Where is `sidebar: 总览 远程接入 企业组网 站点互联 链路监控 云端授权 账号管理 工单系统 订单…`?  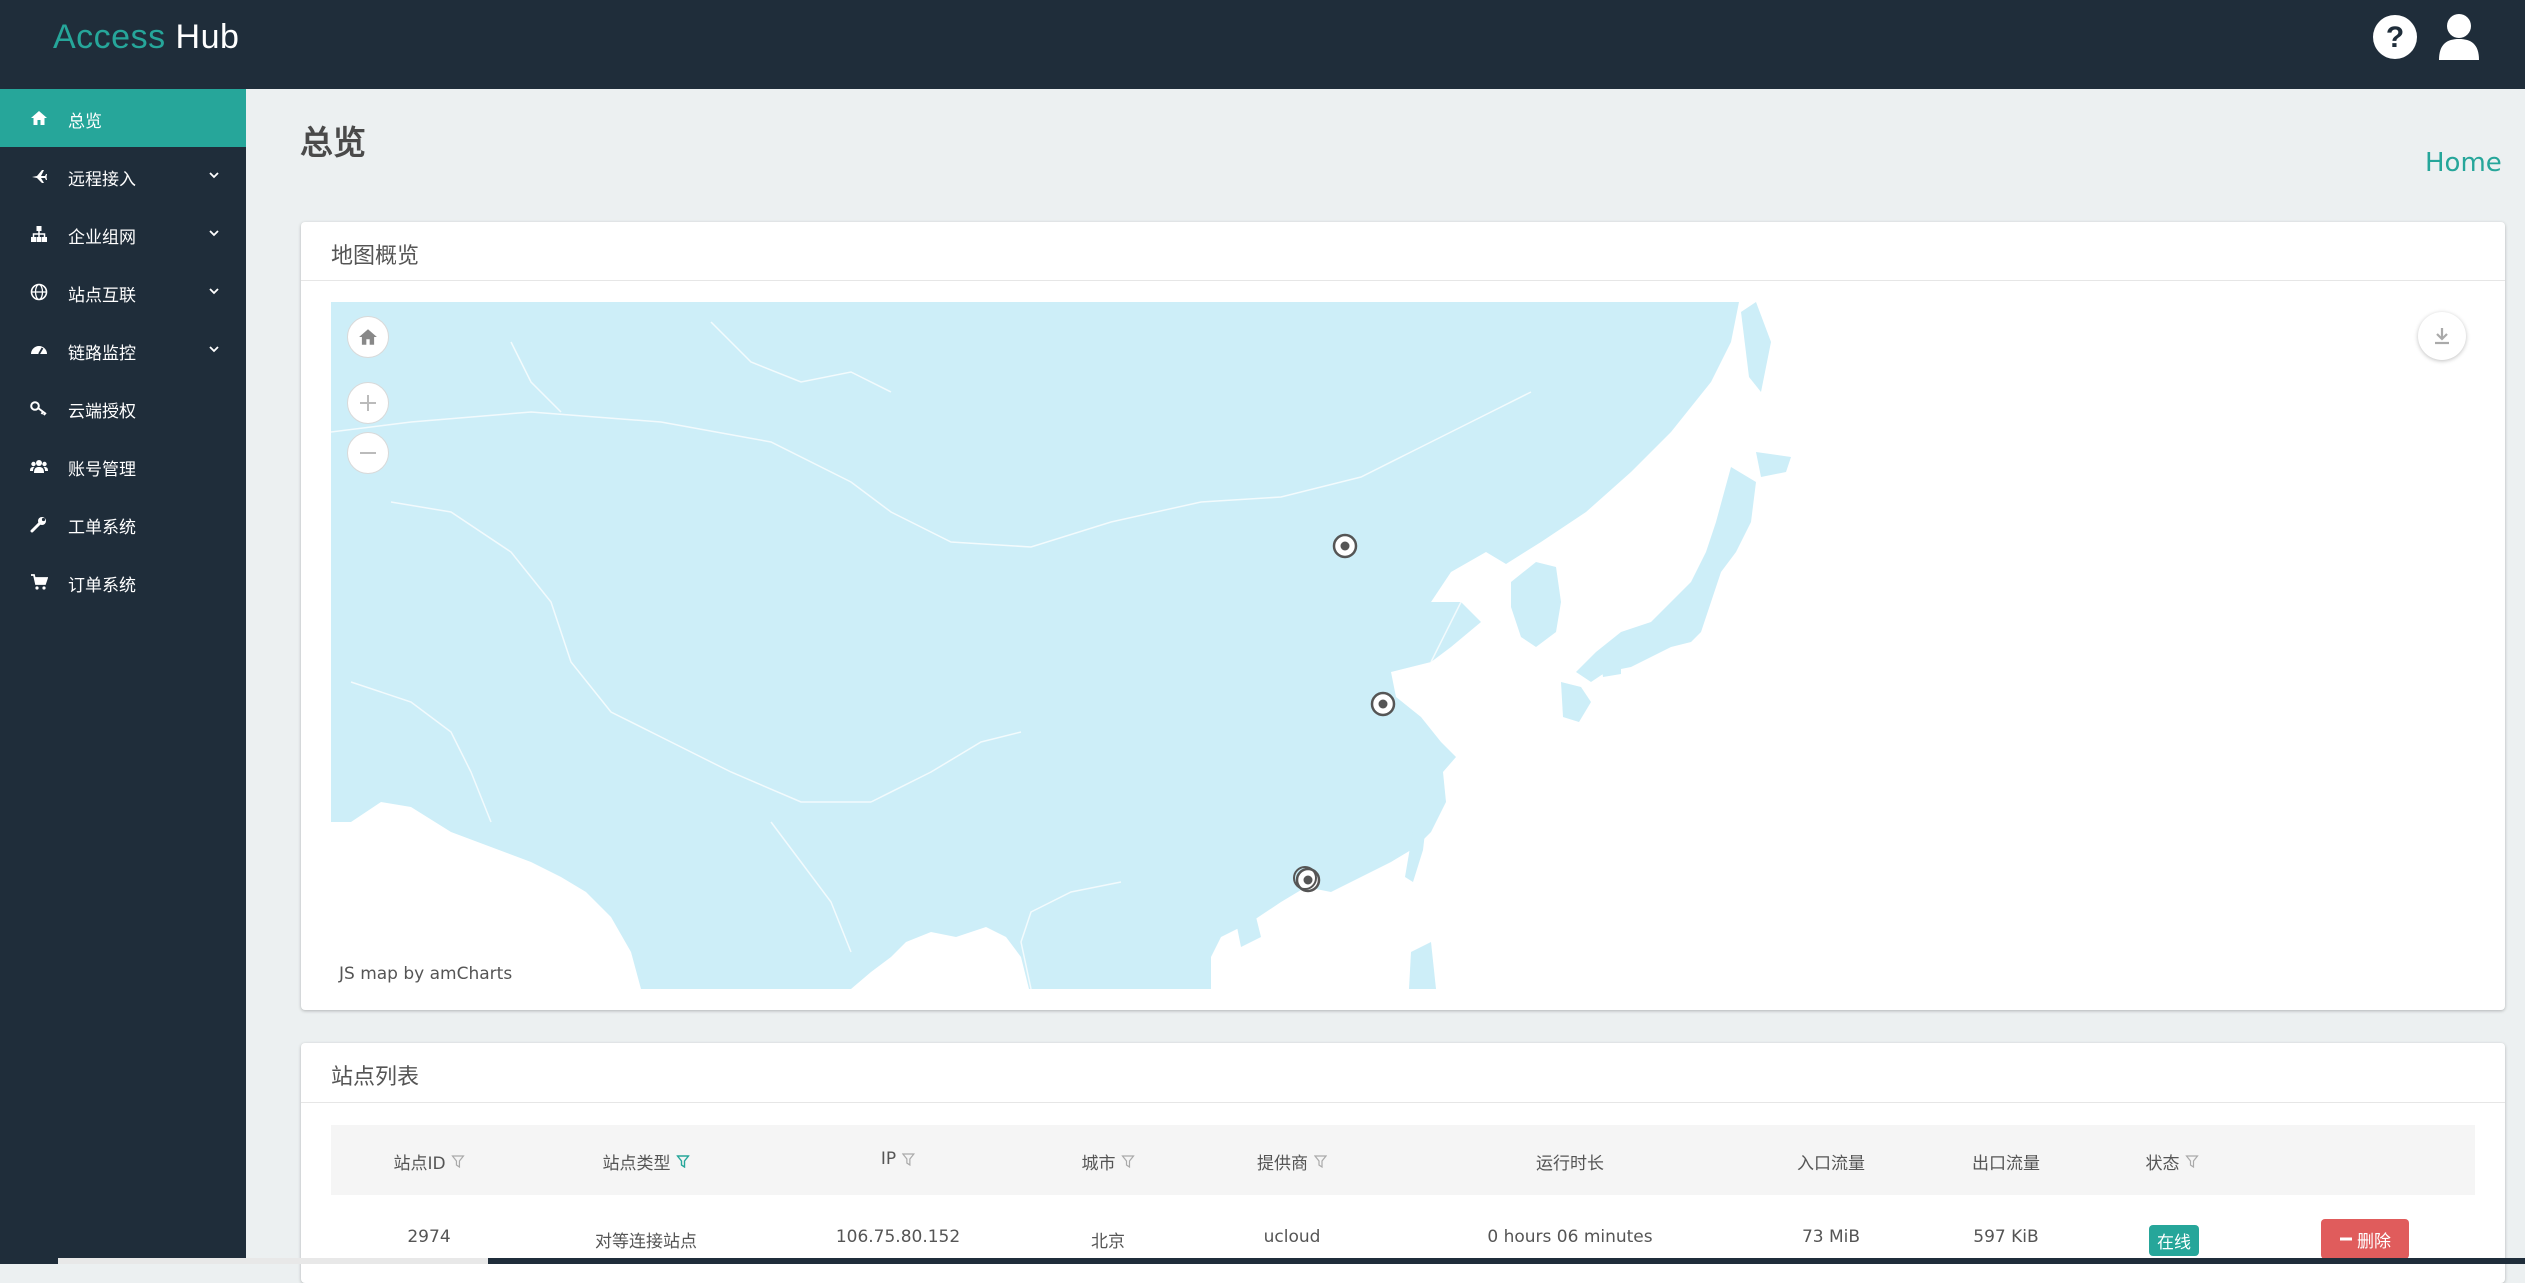 sidebar: 总览 远程接入 企业组网 站点互联 链路监控 云端授权 账号管理 工单系统 订单… is located at coordinates (123, 676).